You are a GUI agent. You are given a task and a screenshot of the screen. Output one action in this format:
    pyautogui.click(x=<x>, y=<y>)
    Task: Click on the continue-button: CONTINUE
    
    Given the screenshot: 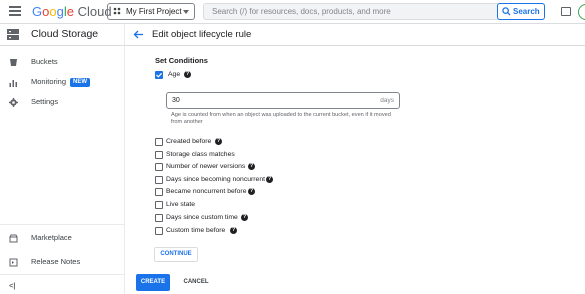 What is the action you would take?
    pyautogui.click(x=176, y=254)
    